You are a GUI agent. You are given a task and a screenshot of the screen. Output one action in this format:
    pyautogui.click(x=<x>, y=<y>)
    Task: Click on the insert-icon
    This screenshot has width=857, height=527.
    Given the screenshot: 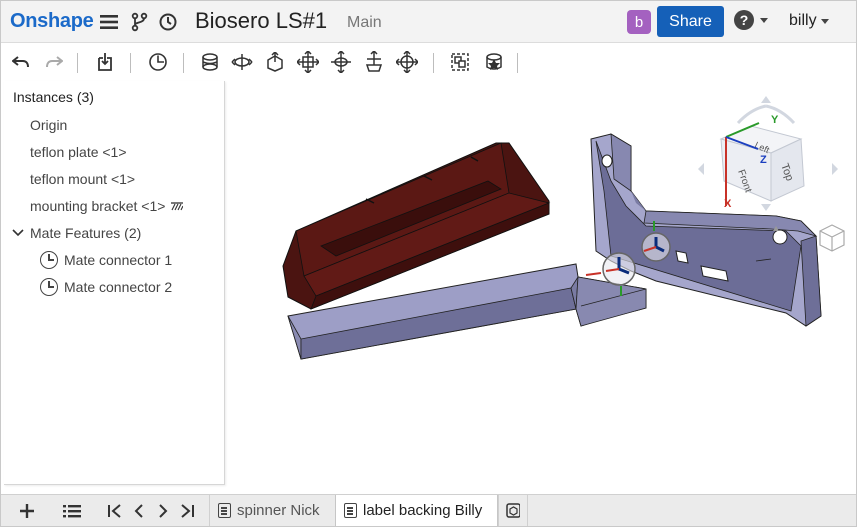 What is the action you would take?
    pyautogui.click(x=105, y=62)
    